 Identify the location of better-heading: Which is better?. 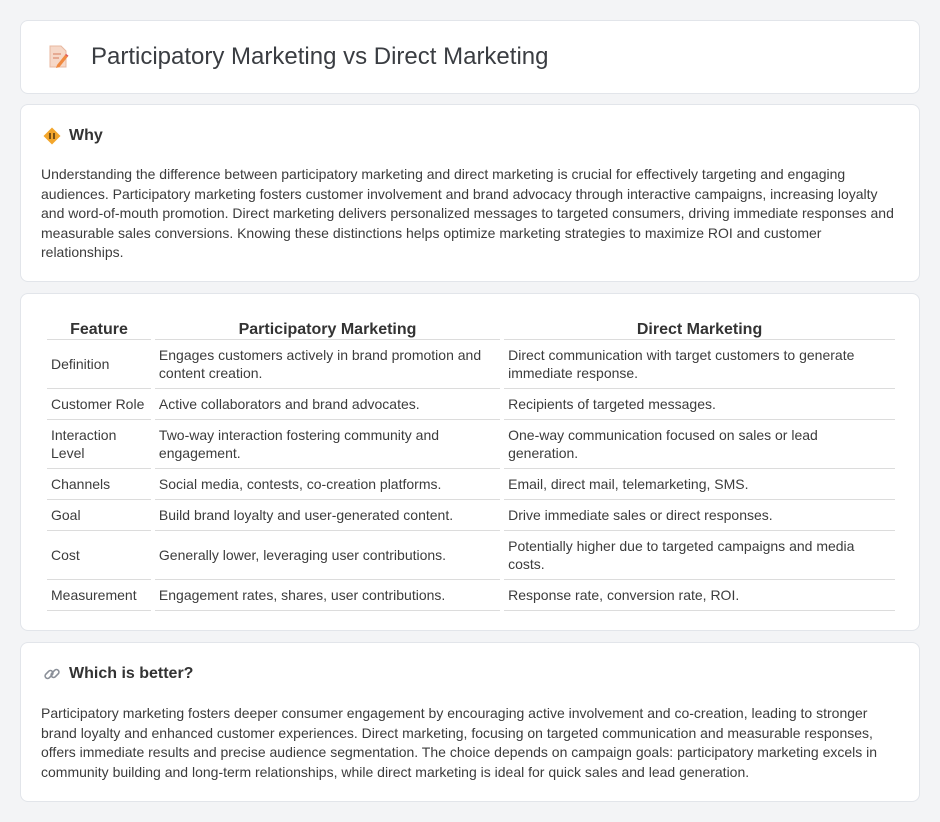
(118, 674).